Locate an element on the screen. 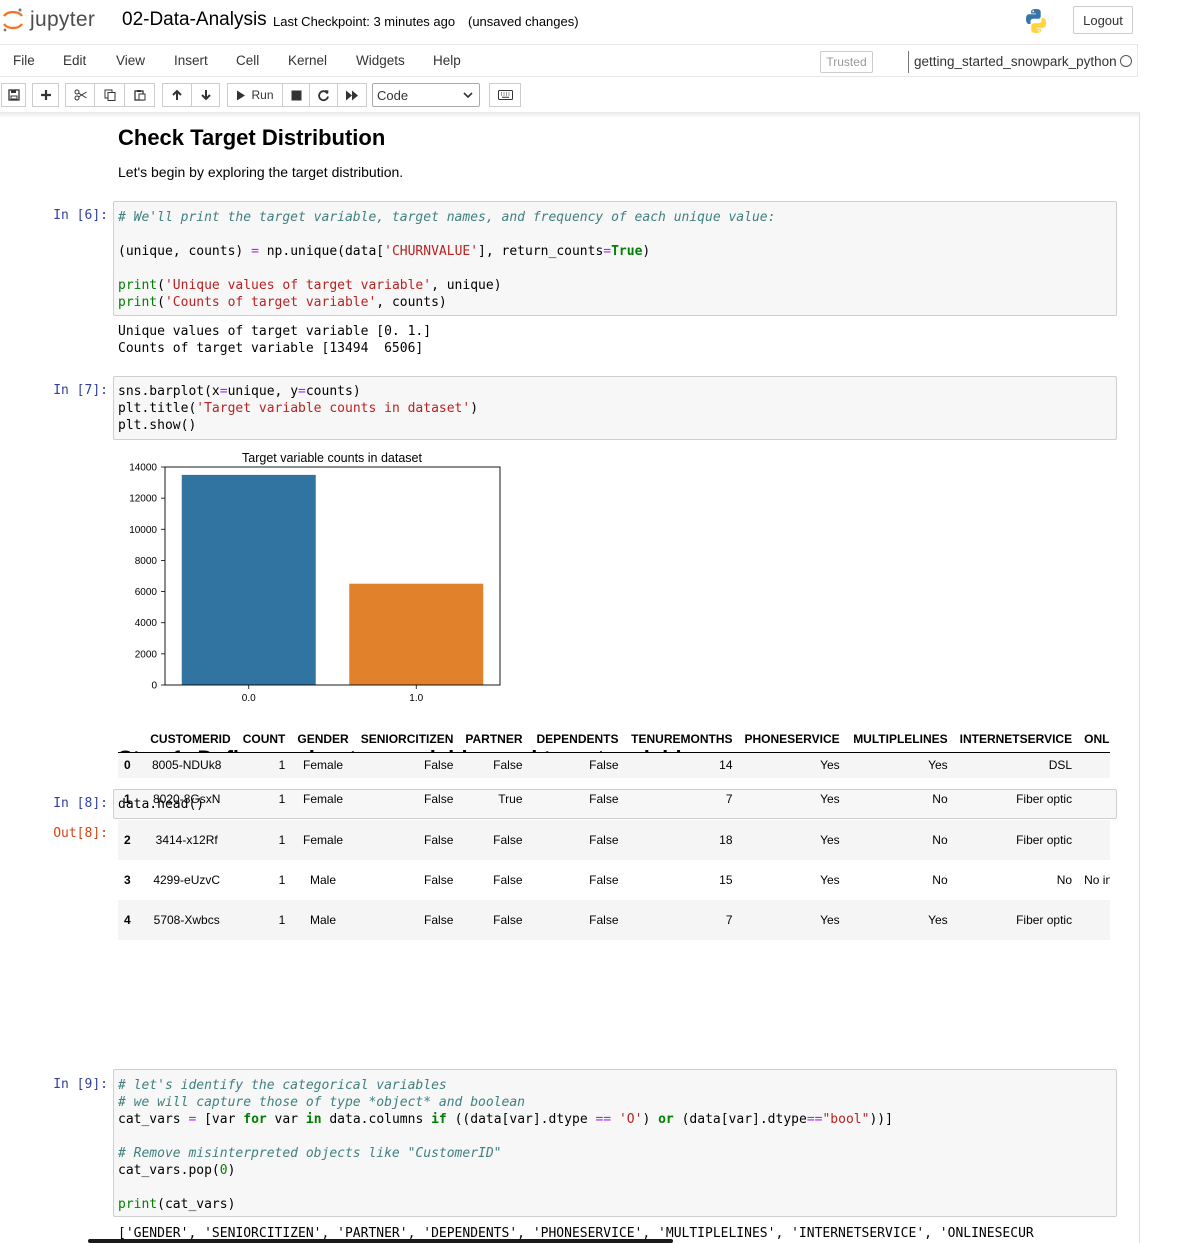  column-header: INTERNETSERVICE is located at coordinates (1016, 739).